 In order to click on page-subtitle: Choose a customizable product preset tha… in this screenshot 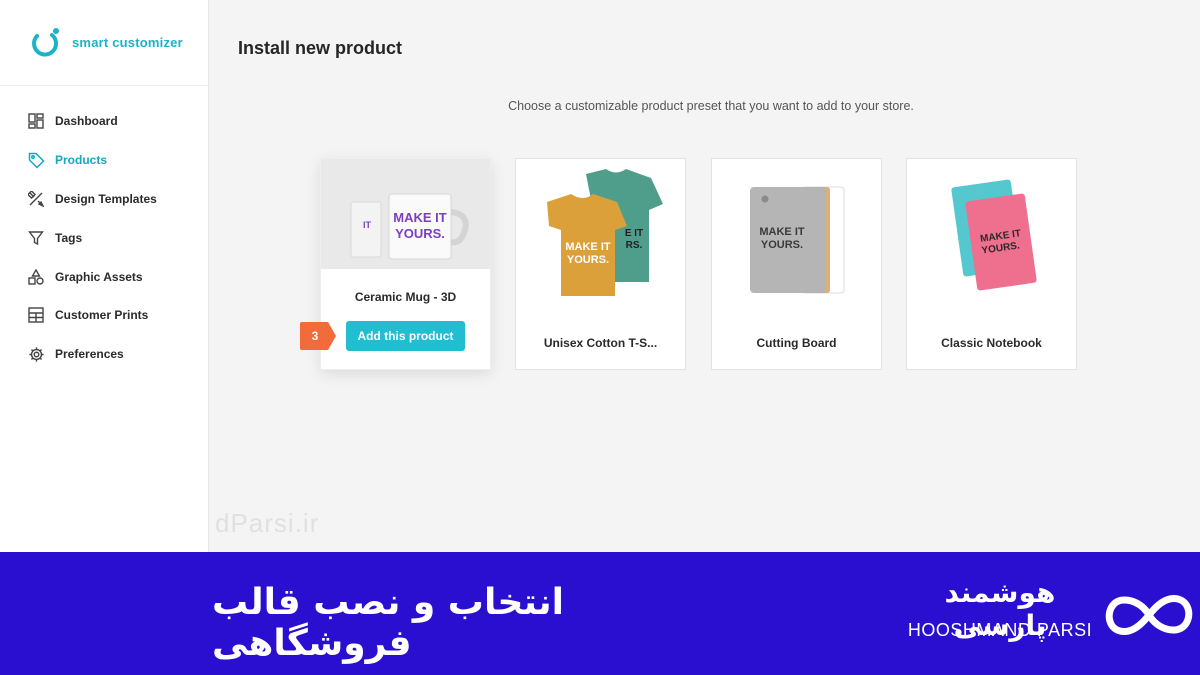, I will do `click(711, 106)`.